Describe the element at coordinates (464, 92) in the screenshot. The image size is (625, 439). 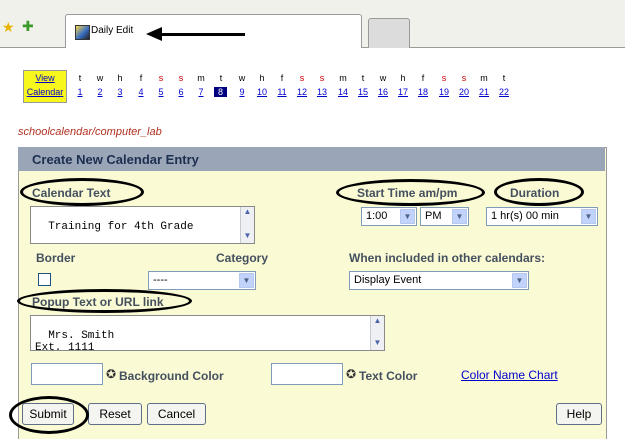
I see `day-link: 20` at that location.